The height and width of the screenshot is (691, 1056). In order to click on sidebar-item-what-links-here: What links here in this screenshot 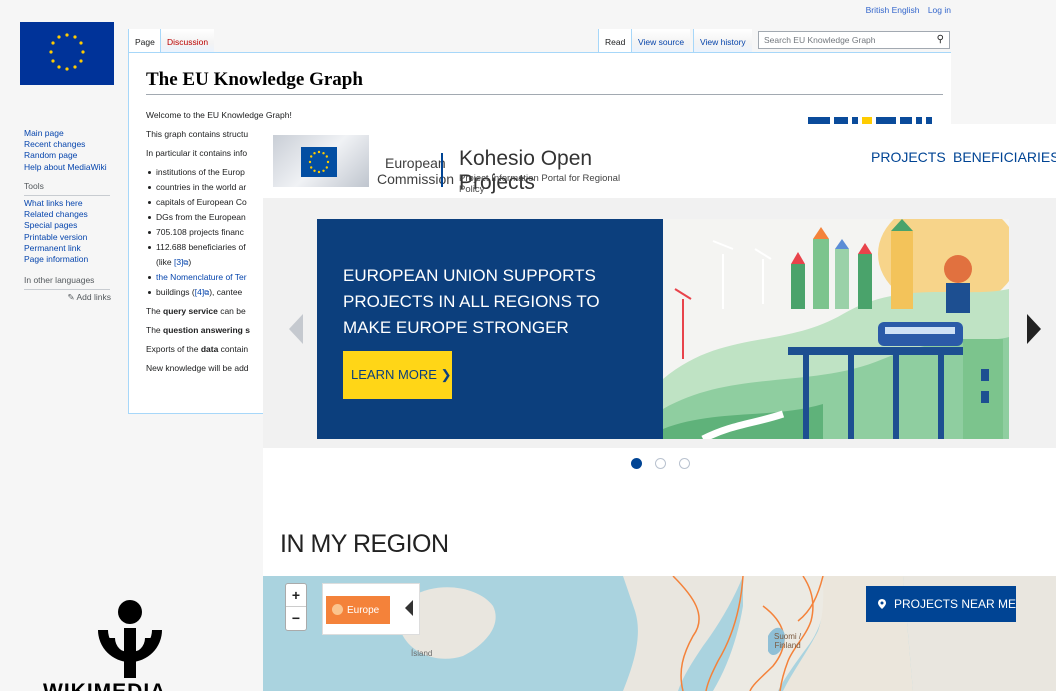, I will do `click(74, 203)`.